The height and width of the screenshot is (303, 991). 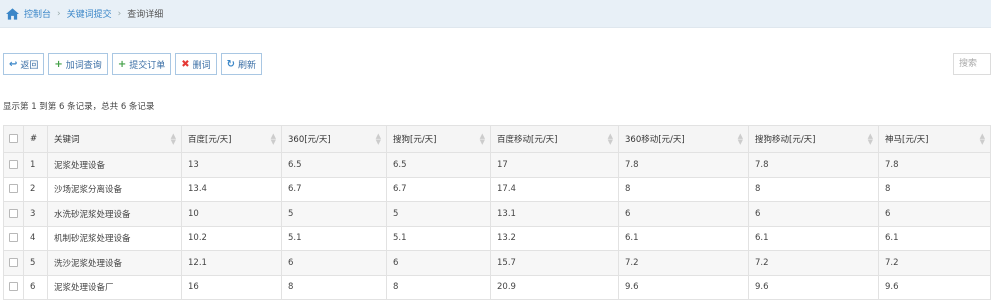 I want to click on cell-360-mobile: 6, so click(x=683, y=214).